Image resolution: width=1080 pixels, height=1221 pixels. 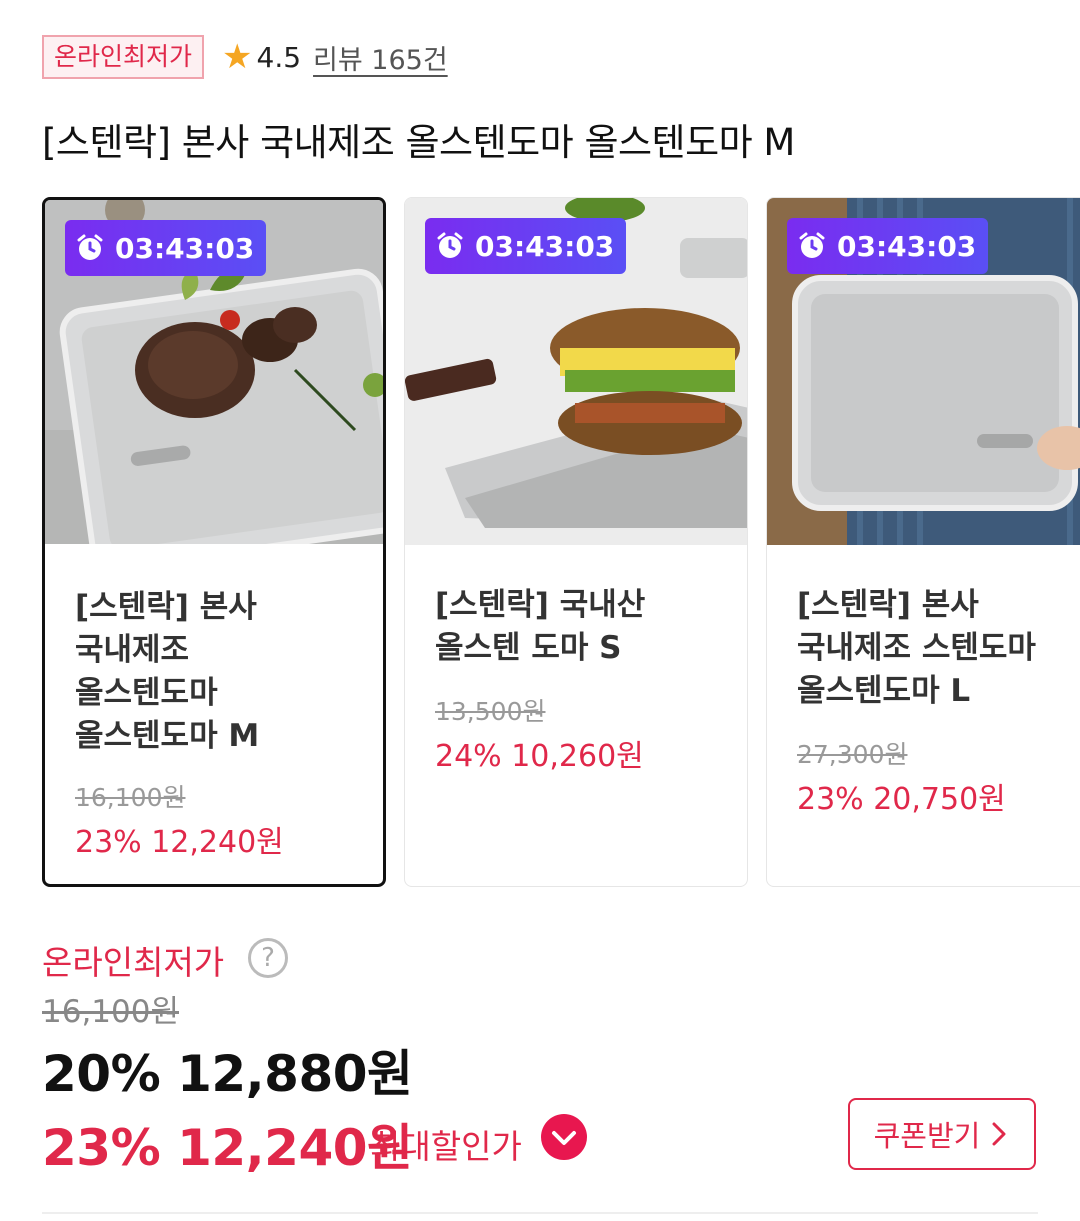 What do you see at coordinates (146, 693) in the screenshot?
I see `option-name-line: 올스텐도마` at bounding box center [146, 693].